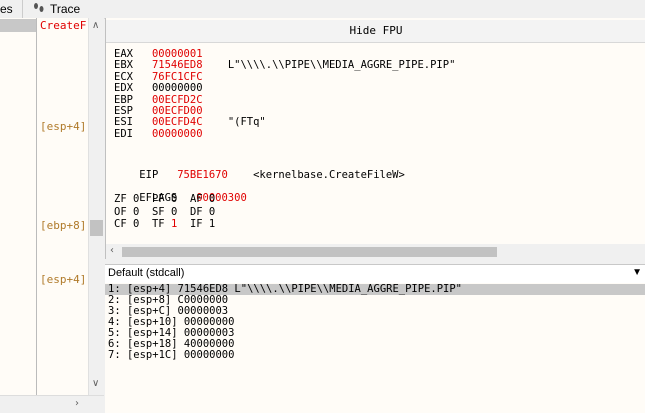  Describe the element at coordinates (177, 122) in the screenshot. I see `register-value: 00ECFD4C` at that location.